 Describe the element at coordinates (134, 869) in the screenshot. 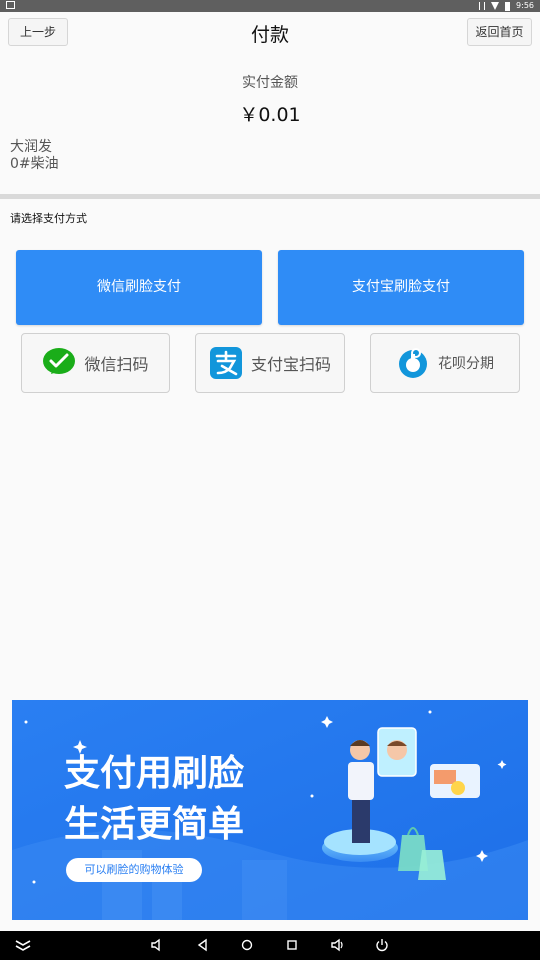

I see `banner-tag: 可以刷脸的购物体验` at that location.